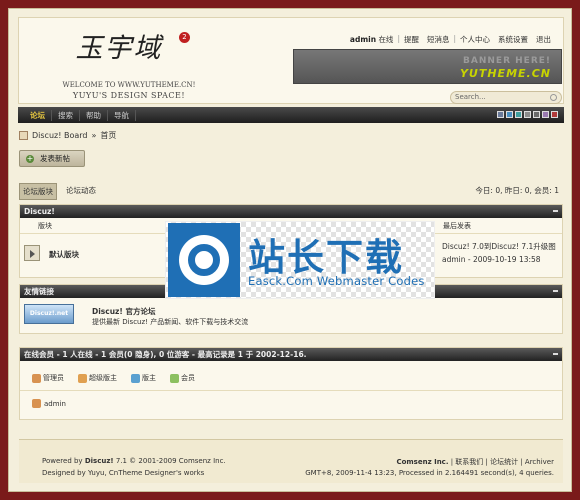 Image resolution: width=580 pixels, height=500 pixels. Describe the element at coordinates (129, 95) in the screenshot. I see `logo-tagline-2: YUYU'S DESIGN SPACE!` at that location.